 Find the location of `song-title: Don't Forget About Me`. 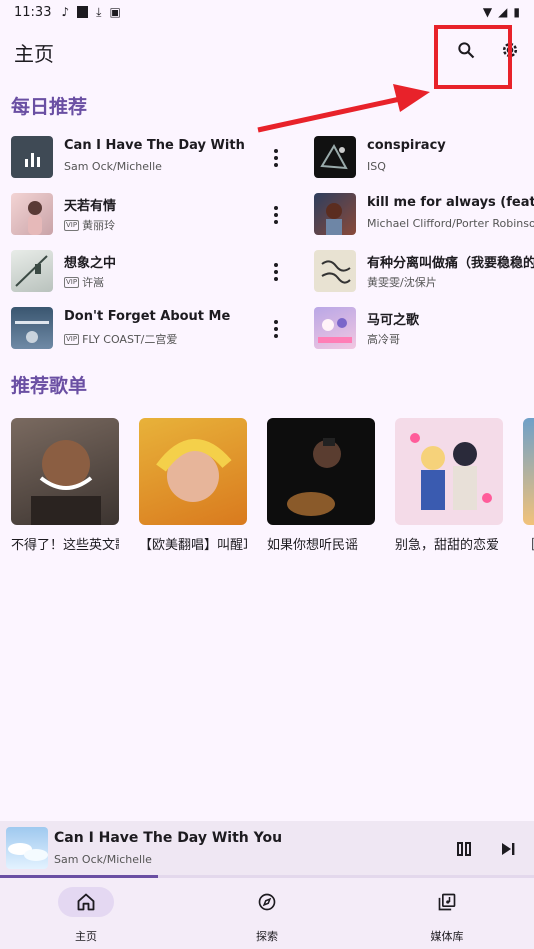

song-title: Don't Forget About Me is located at coordinates (147, 316).